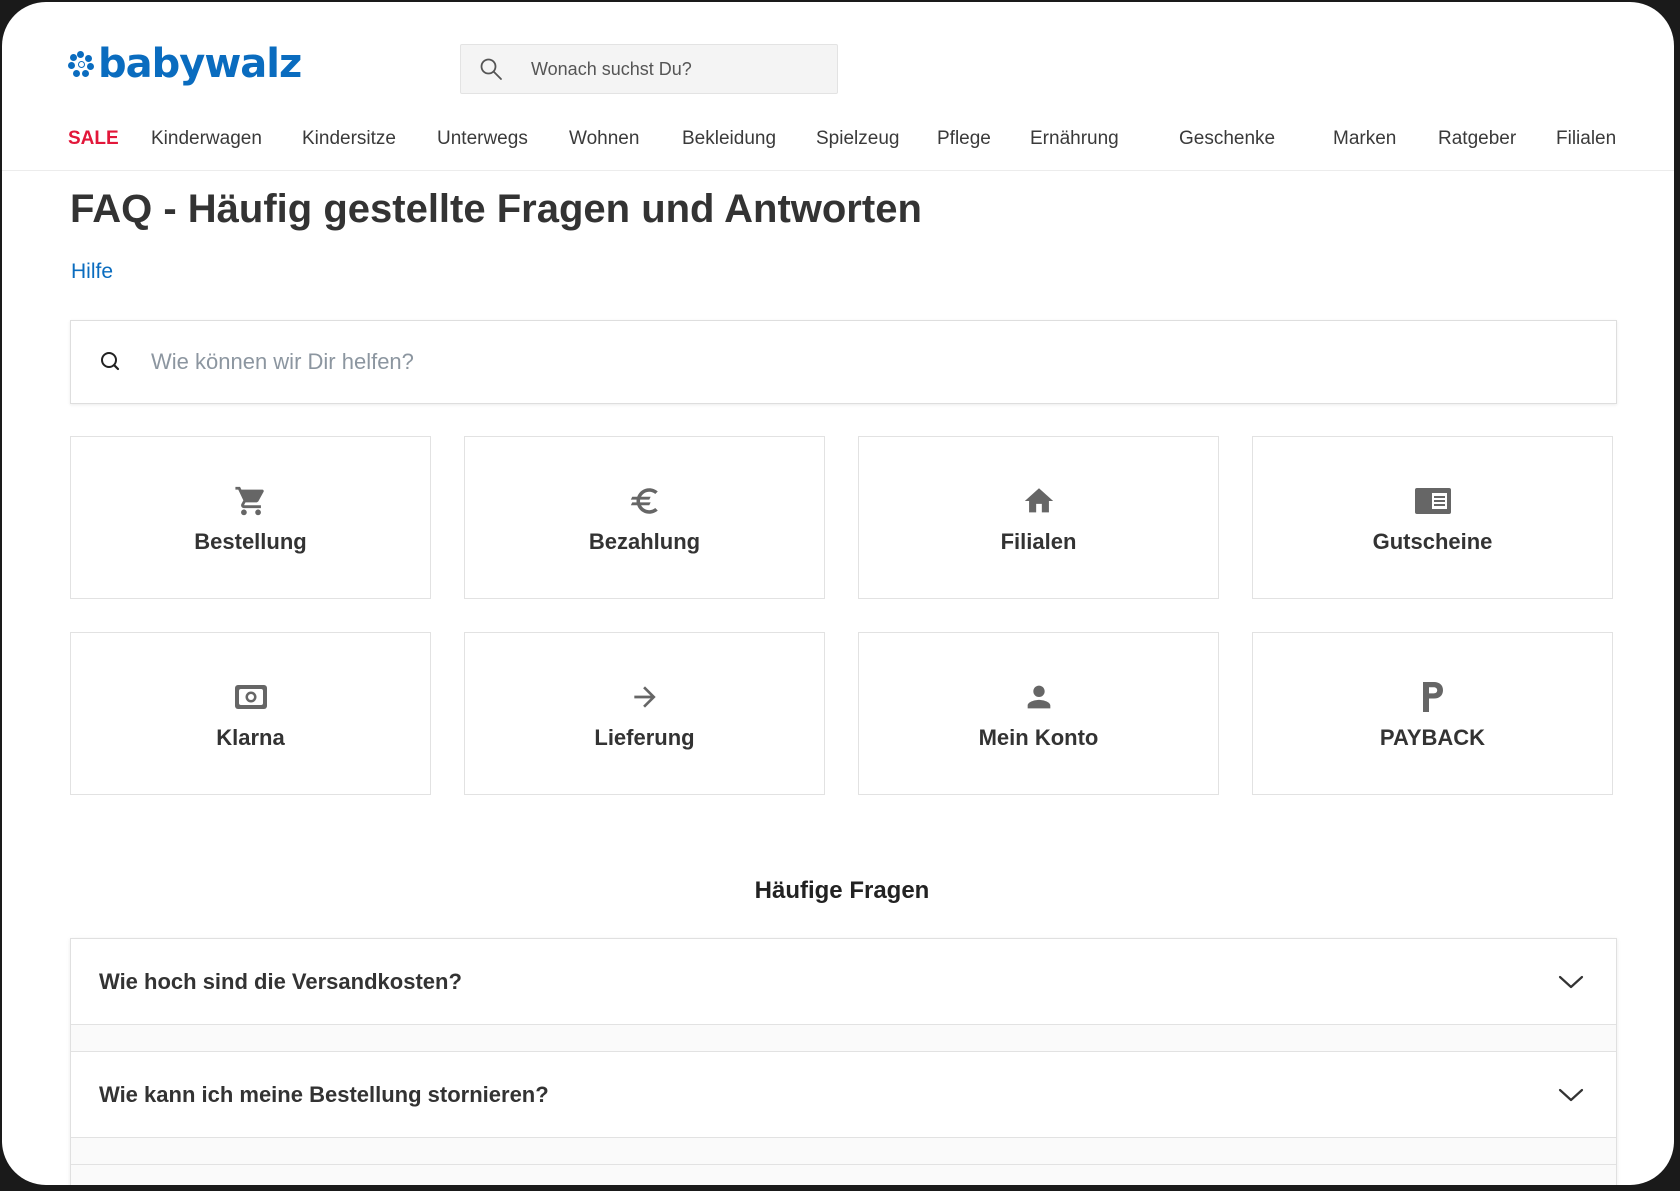  I want to click on person-icon, so click(1039, 697).